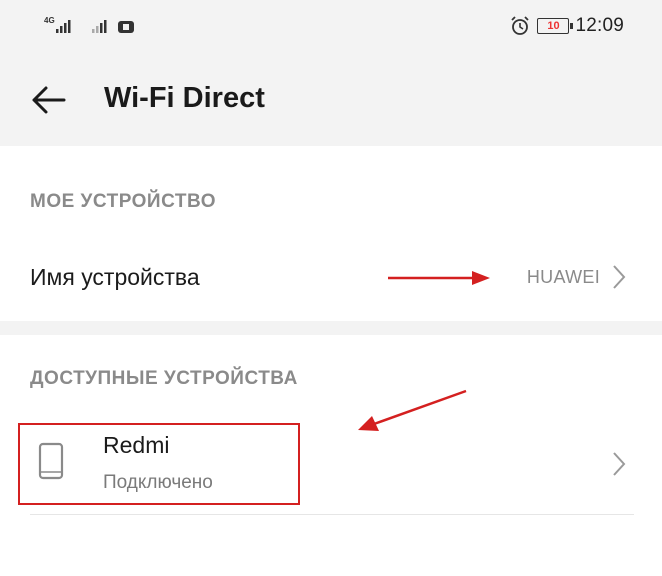 Image resolution: width=662 pixels, height=576 pixels. I want to click on arrow-left-icon, so click(49, 100).